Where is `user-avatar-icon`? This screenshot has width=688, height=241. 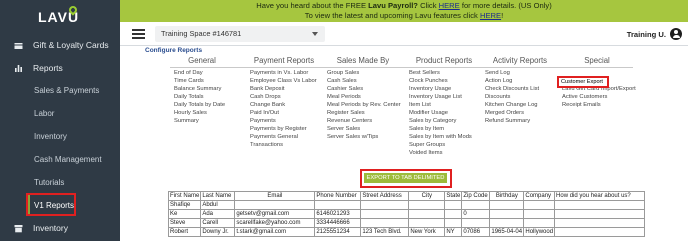
user-avatar-icon is located at coordinates (676, 34).